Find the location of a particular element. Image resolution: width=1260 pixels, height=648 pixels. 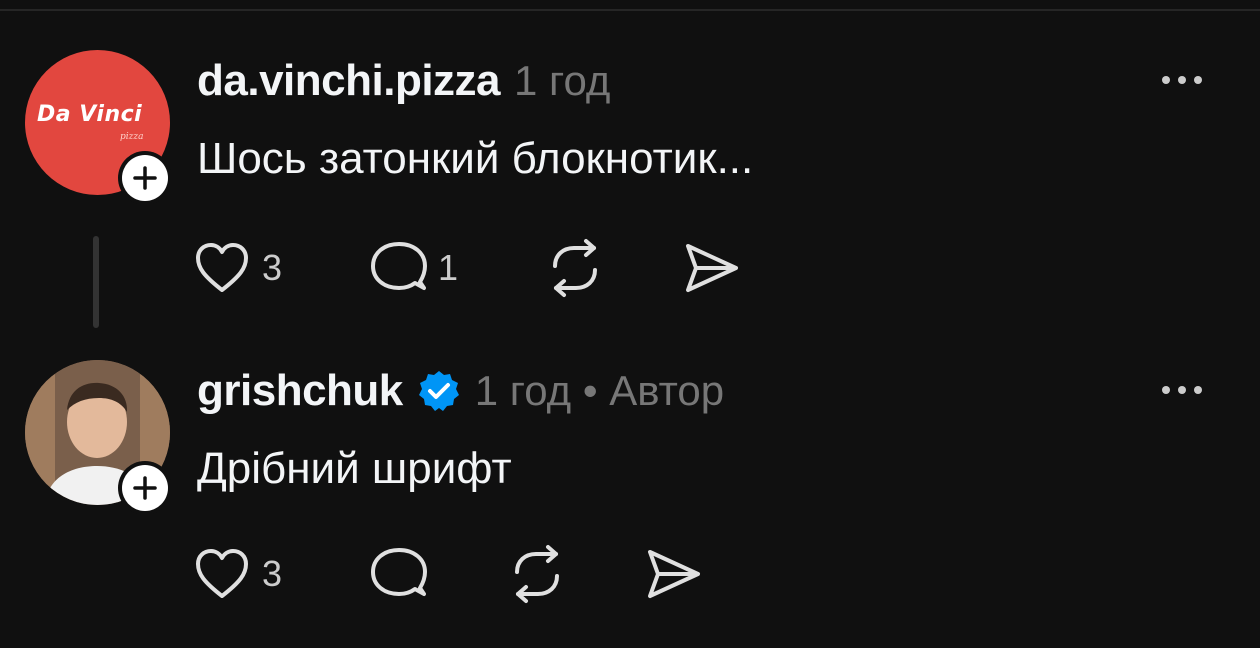

avatar-logo-subtext: pizza is located at coordinates (132, 137).